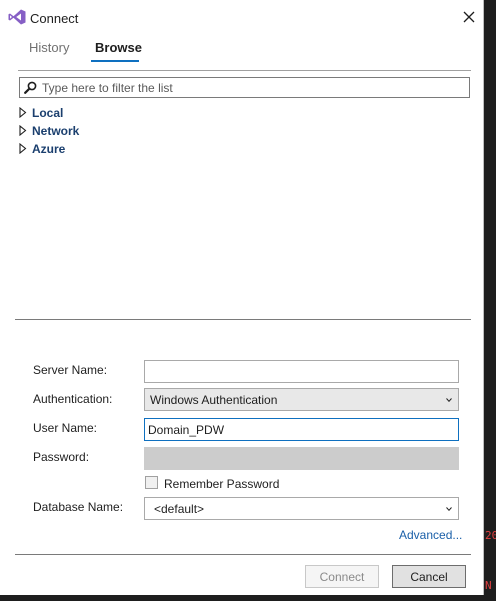 Image resolution: width=496 pixels, height=601 pixels. I want to click on title-bar: Connect, so click(242, 17).